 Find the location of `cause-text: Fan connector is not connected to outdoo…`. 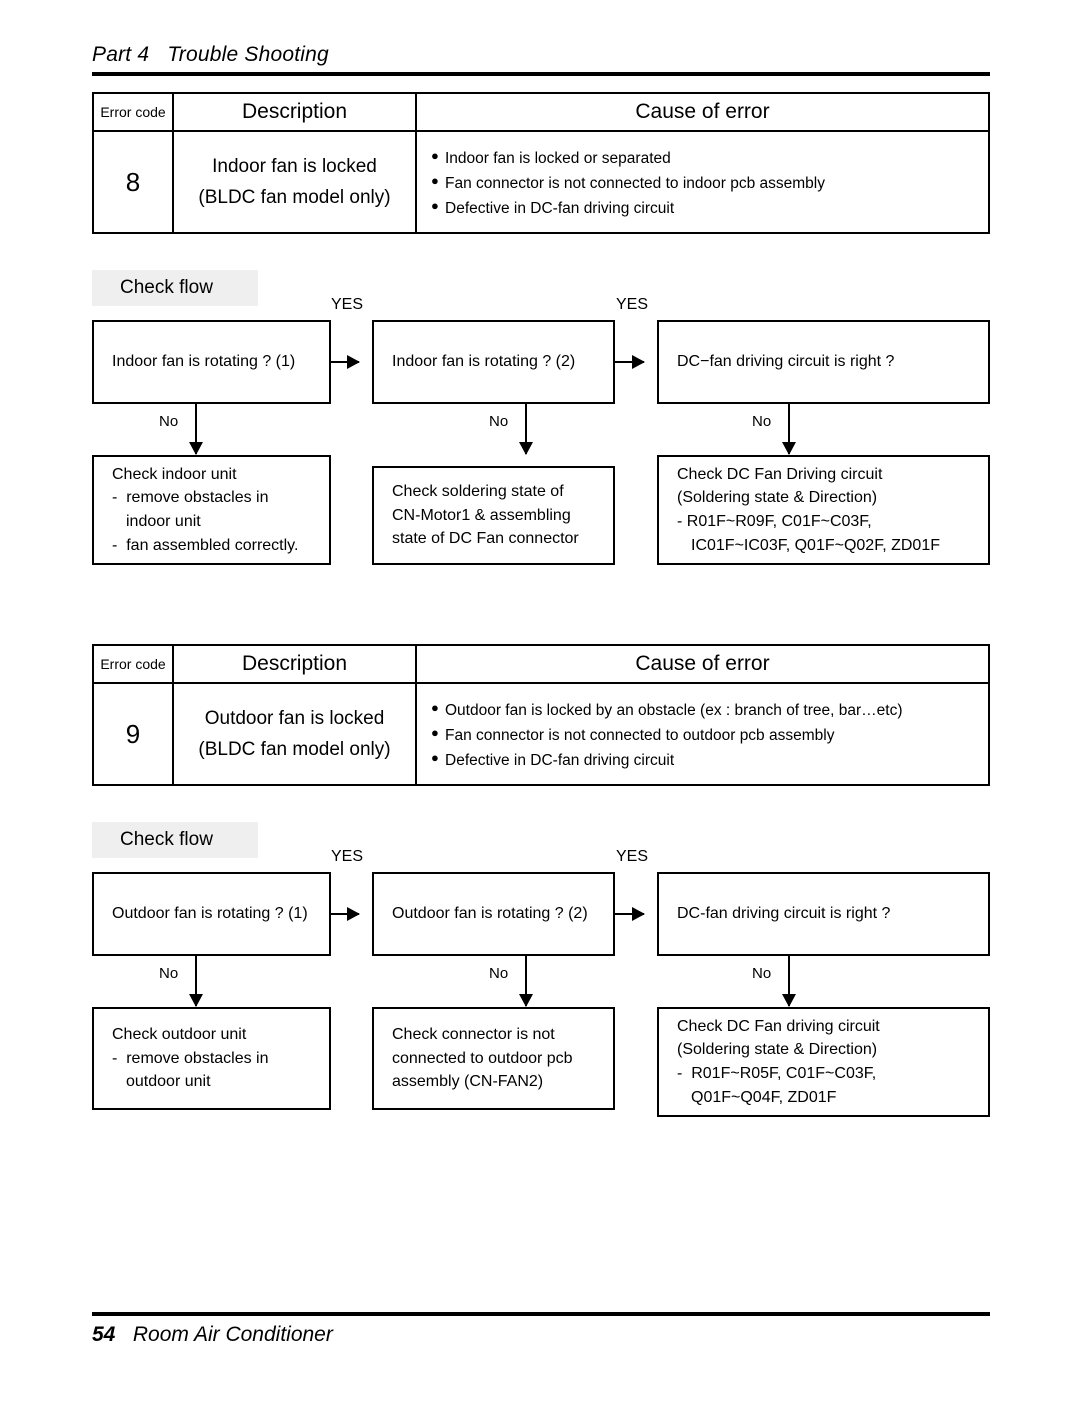

cause-text: Fan connector is not connected to outdoo… is located at coordinates (640, 736).